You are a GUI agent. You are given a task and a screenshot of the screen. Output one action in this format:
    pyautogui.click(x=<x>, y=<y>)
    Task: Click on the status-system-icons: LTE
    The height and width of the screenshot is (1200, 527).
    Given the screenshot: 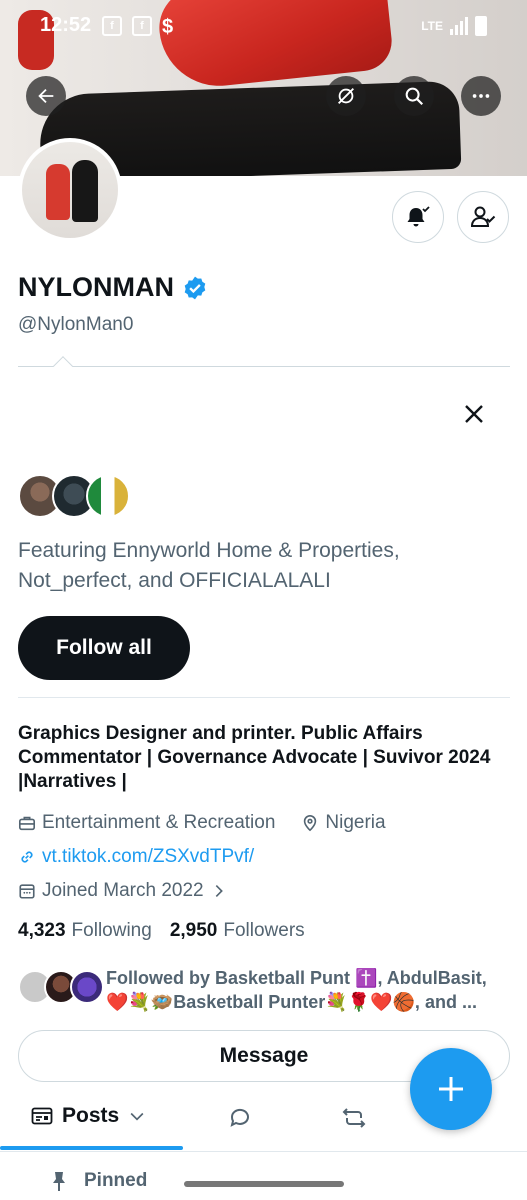 What is the action you would take?
    pyautogui.click(x=454, y=26)
    